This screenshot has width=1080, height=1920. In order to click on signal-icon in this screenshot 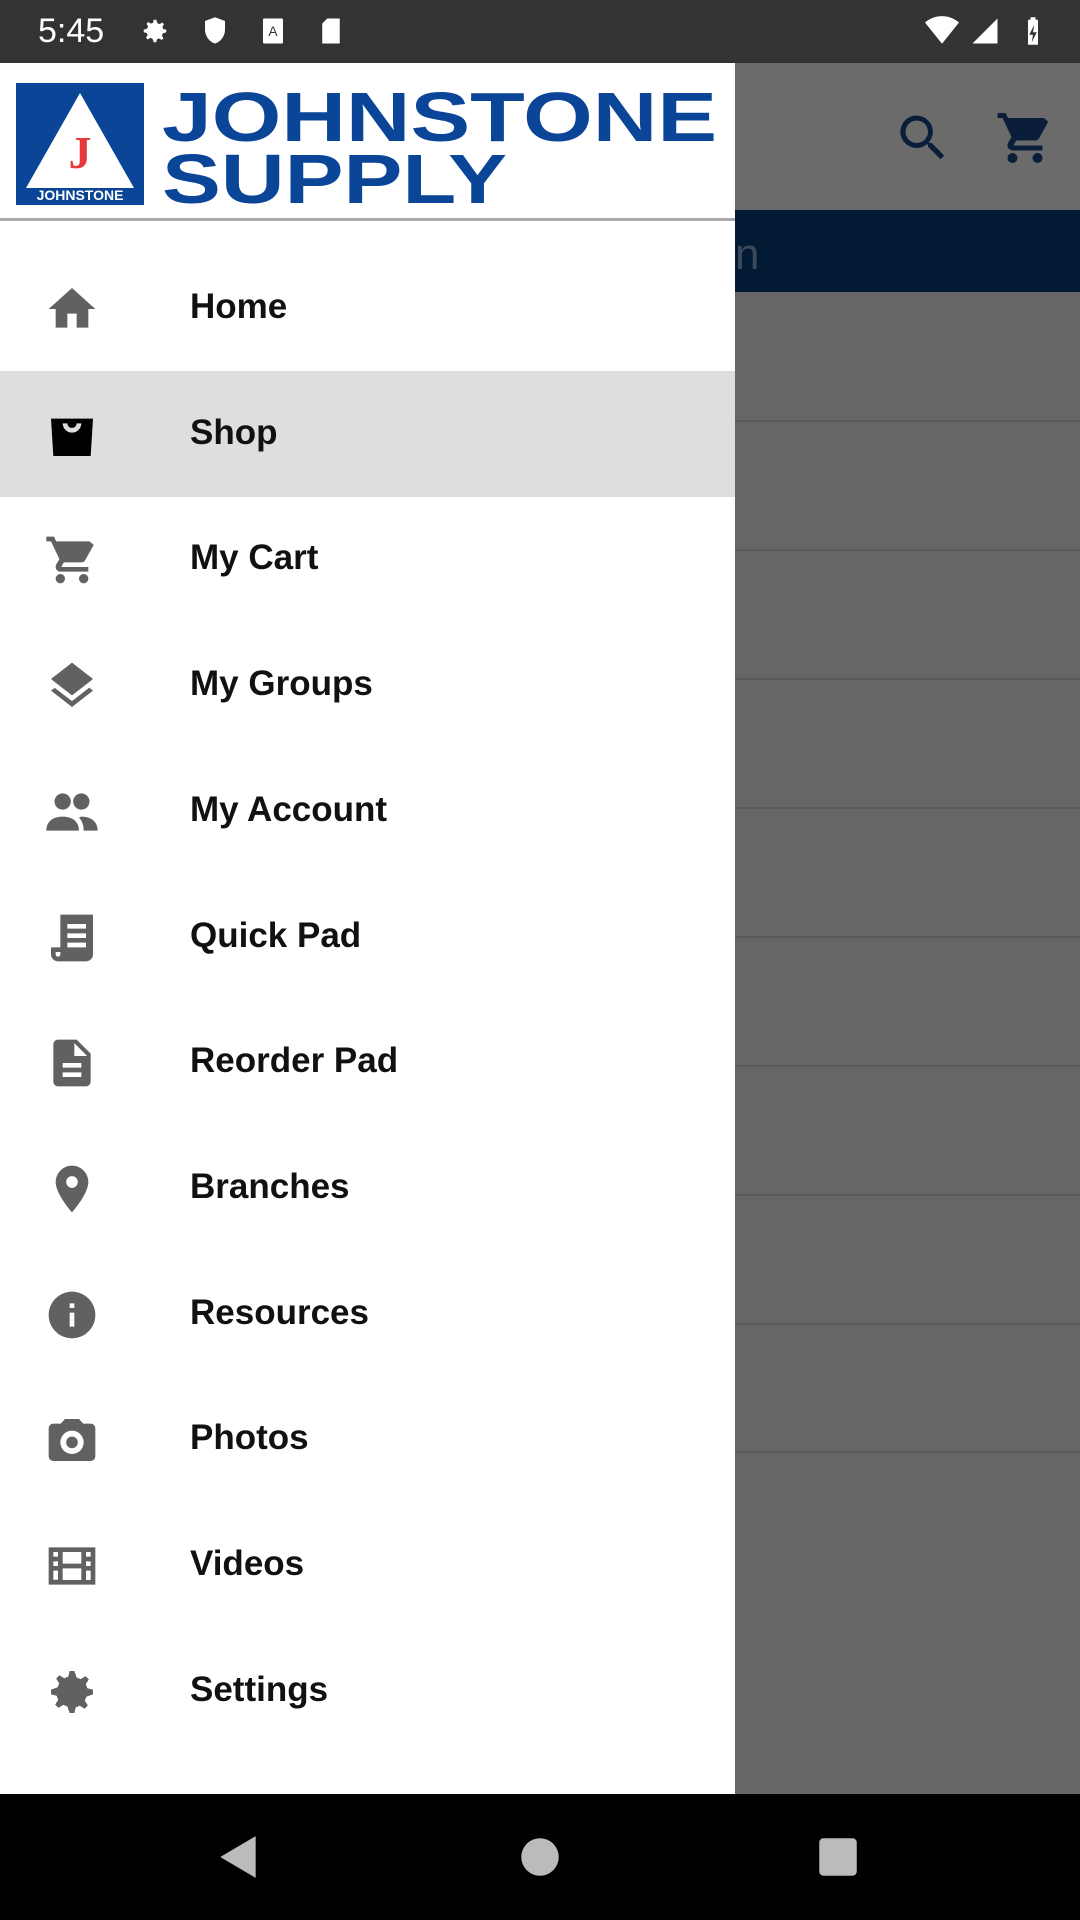, I will do `click(985, 31)`.